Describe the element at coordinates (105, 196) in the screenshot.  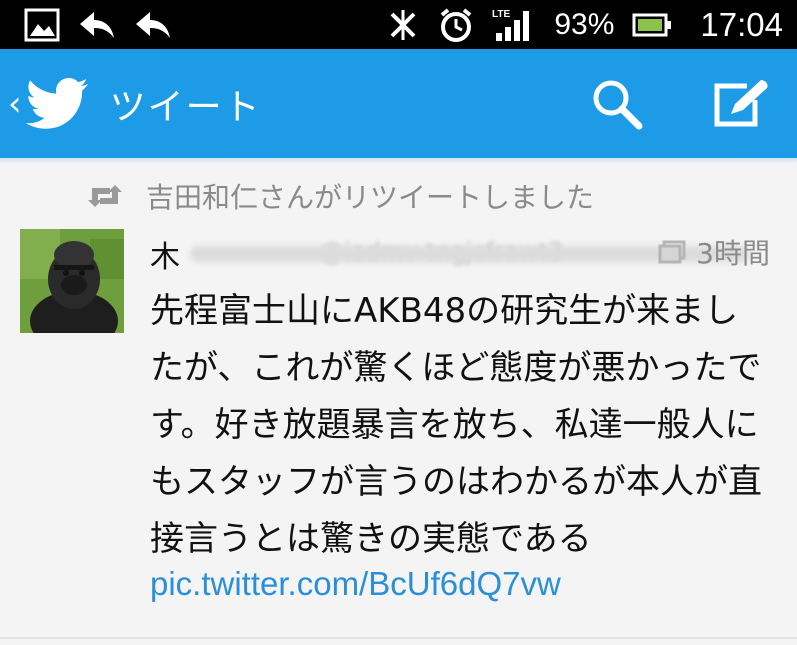
I see `retweet-icon` at that location.